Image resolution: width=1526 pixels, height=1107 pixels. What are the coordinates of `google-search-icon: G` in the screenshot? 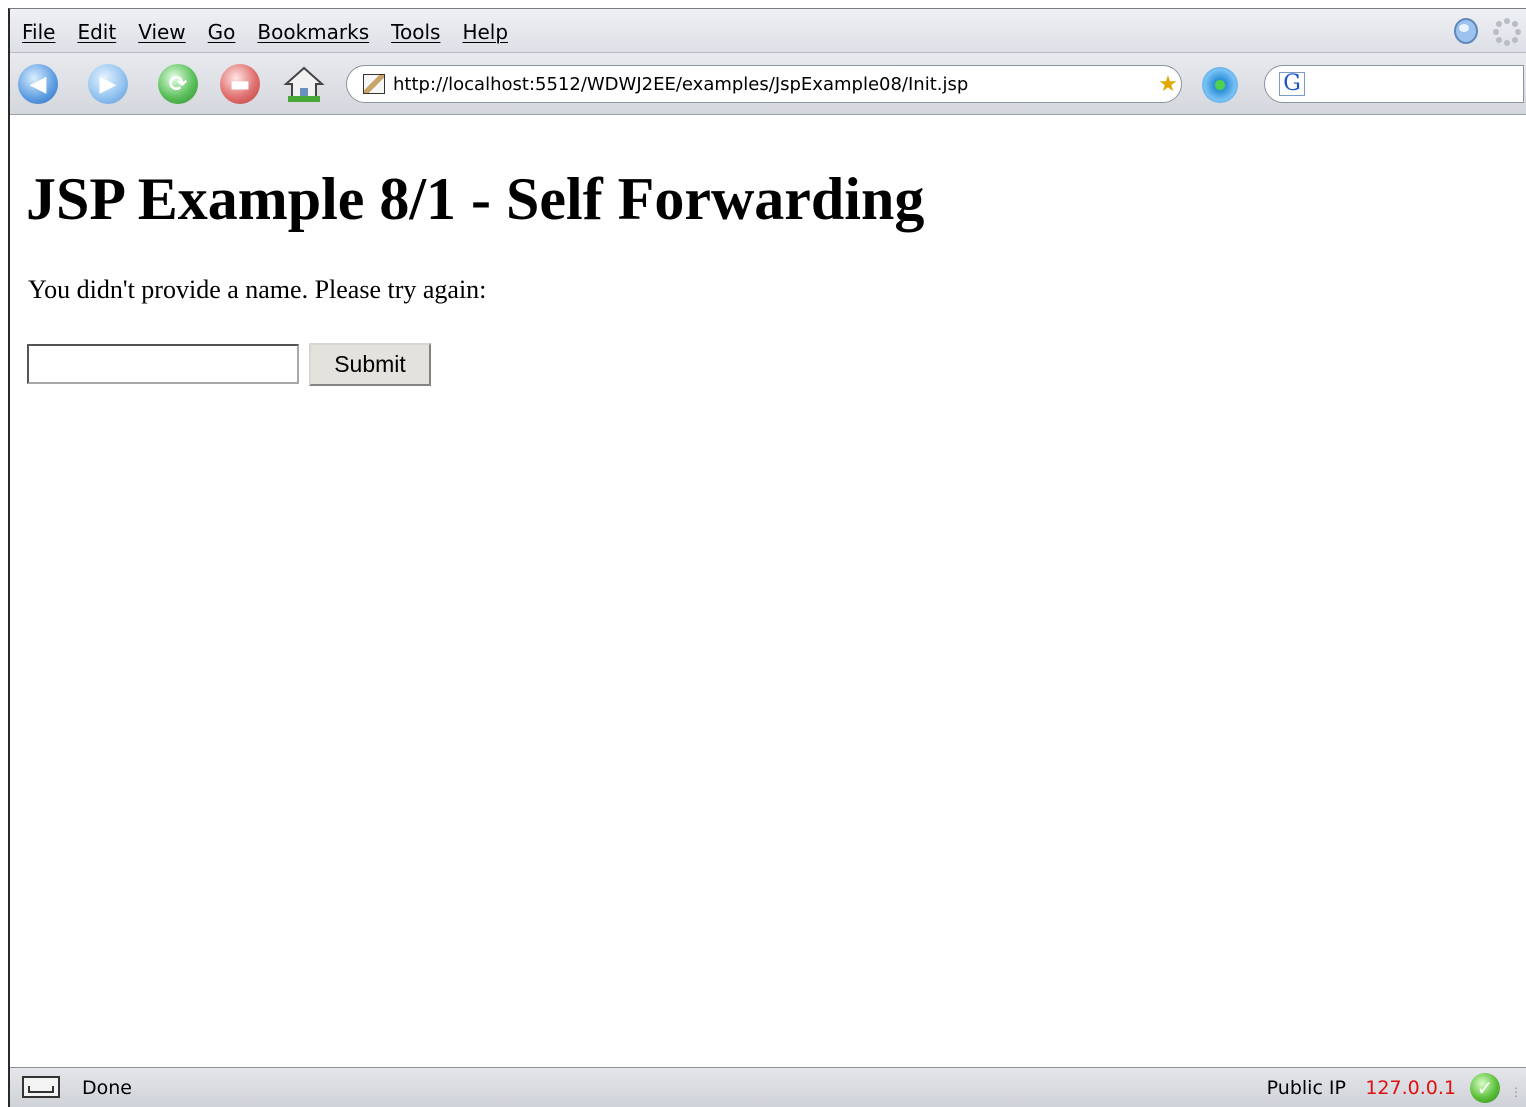 It's located at (1292, 84).